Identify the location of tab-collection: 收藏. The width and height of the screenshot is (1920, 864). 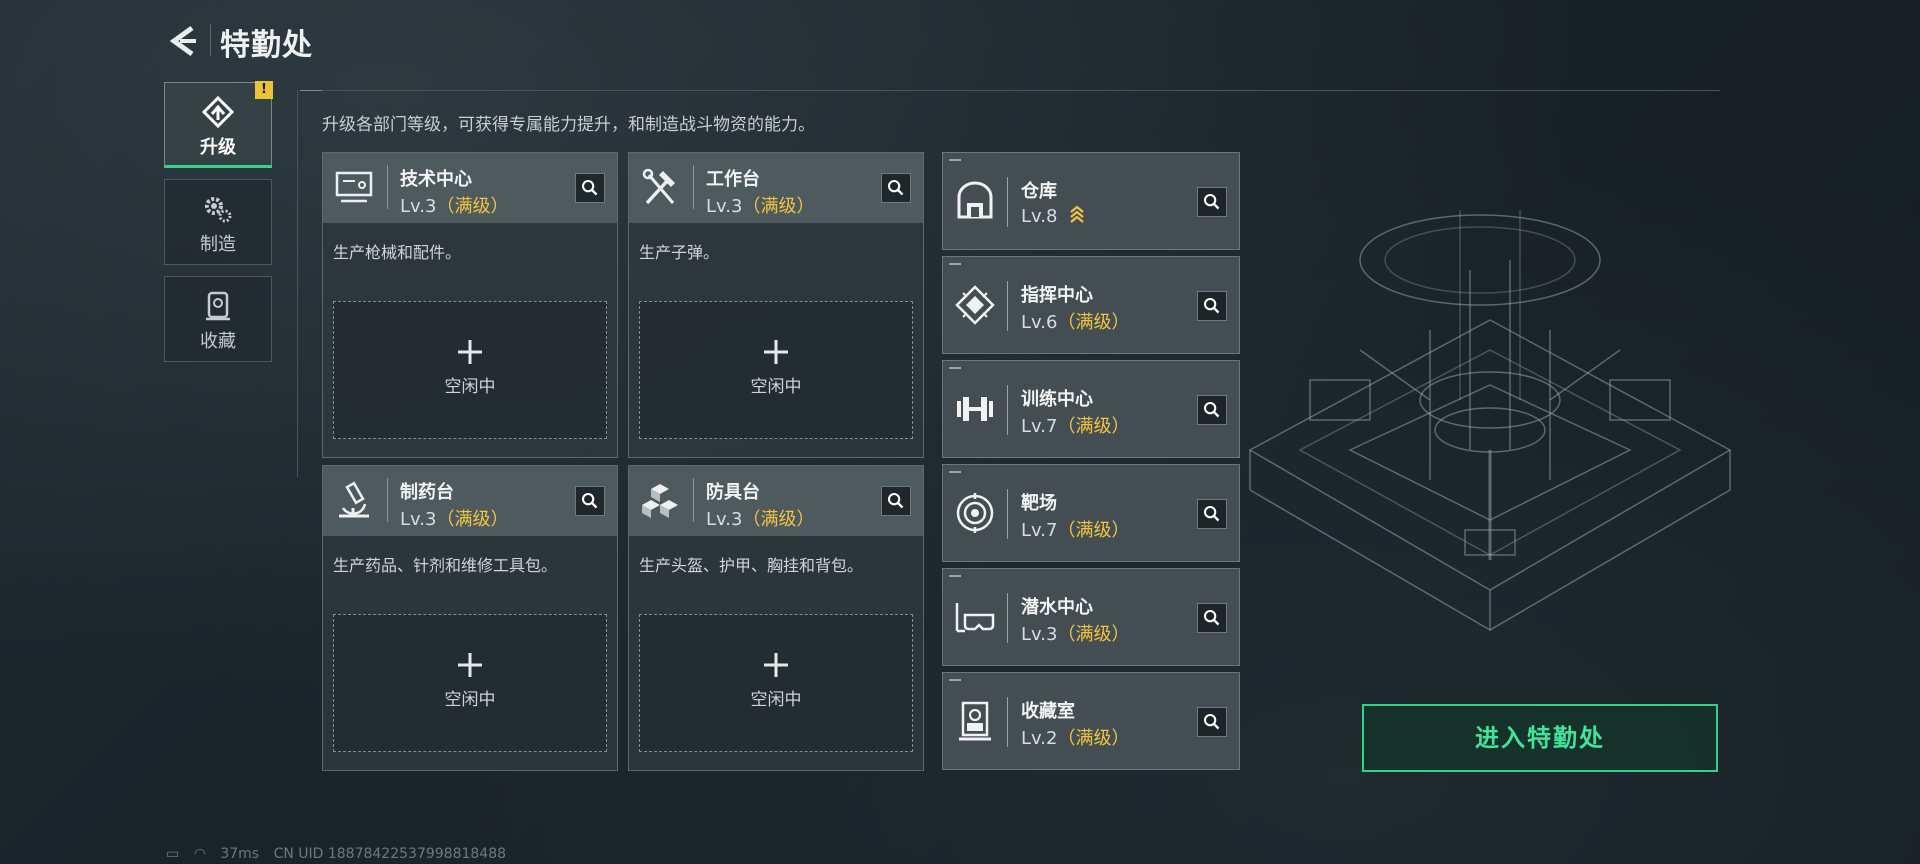
(218, 319).